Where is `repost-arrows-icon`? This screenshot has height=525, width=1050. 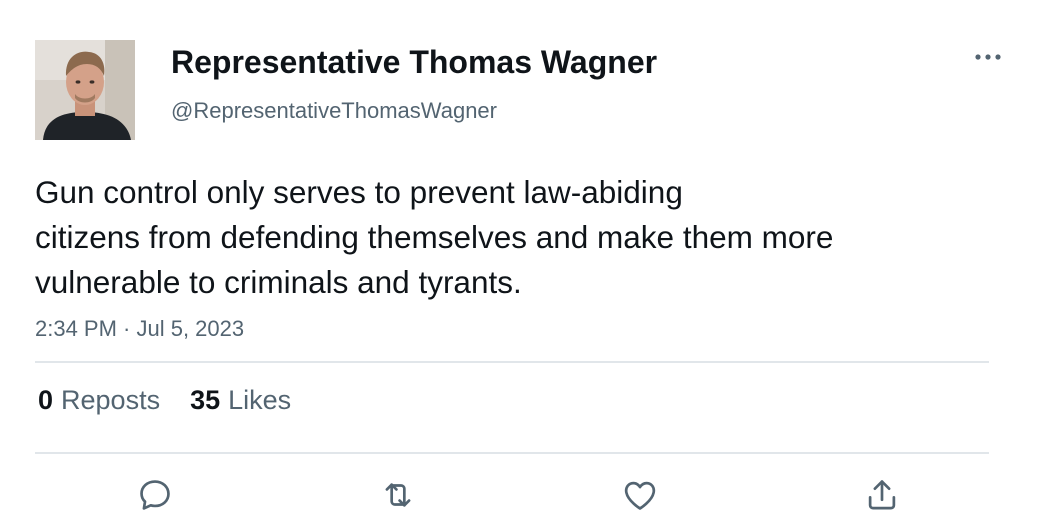 repost-arrows-icon is located at coordinates (398, 495).